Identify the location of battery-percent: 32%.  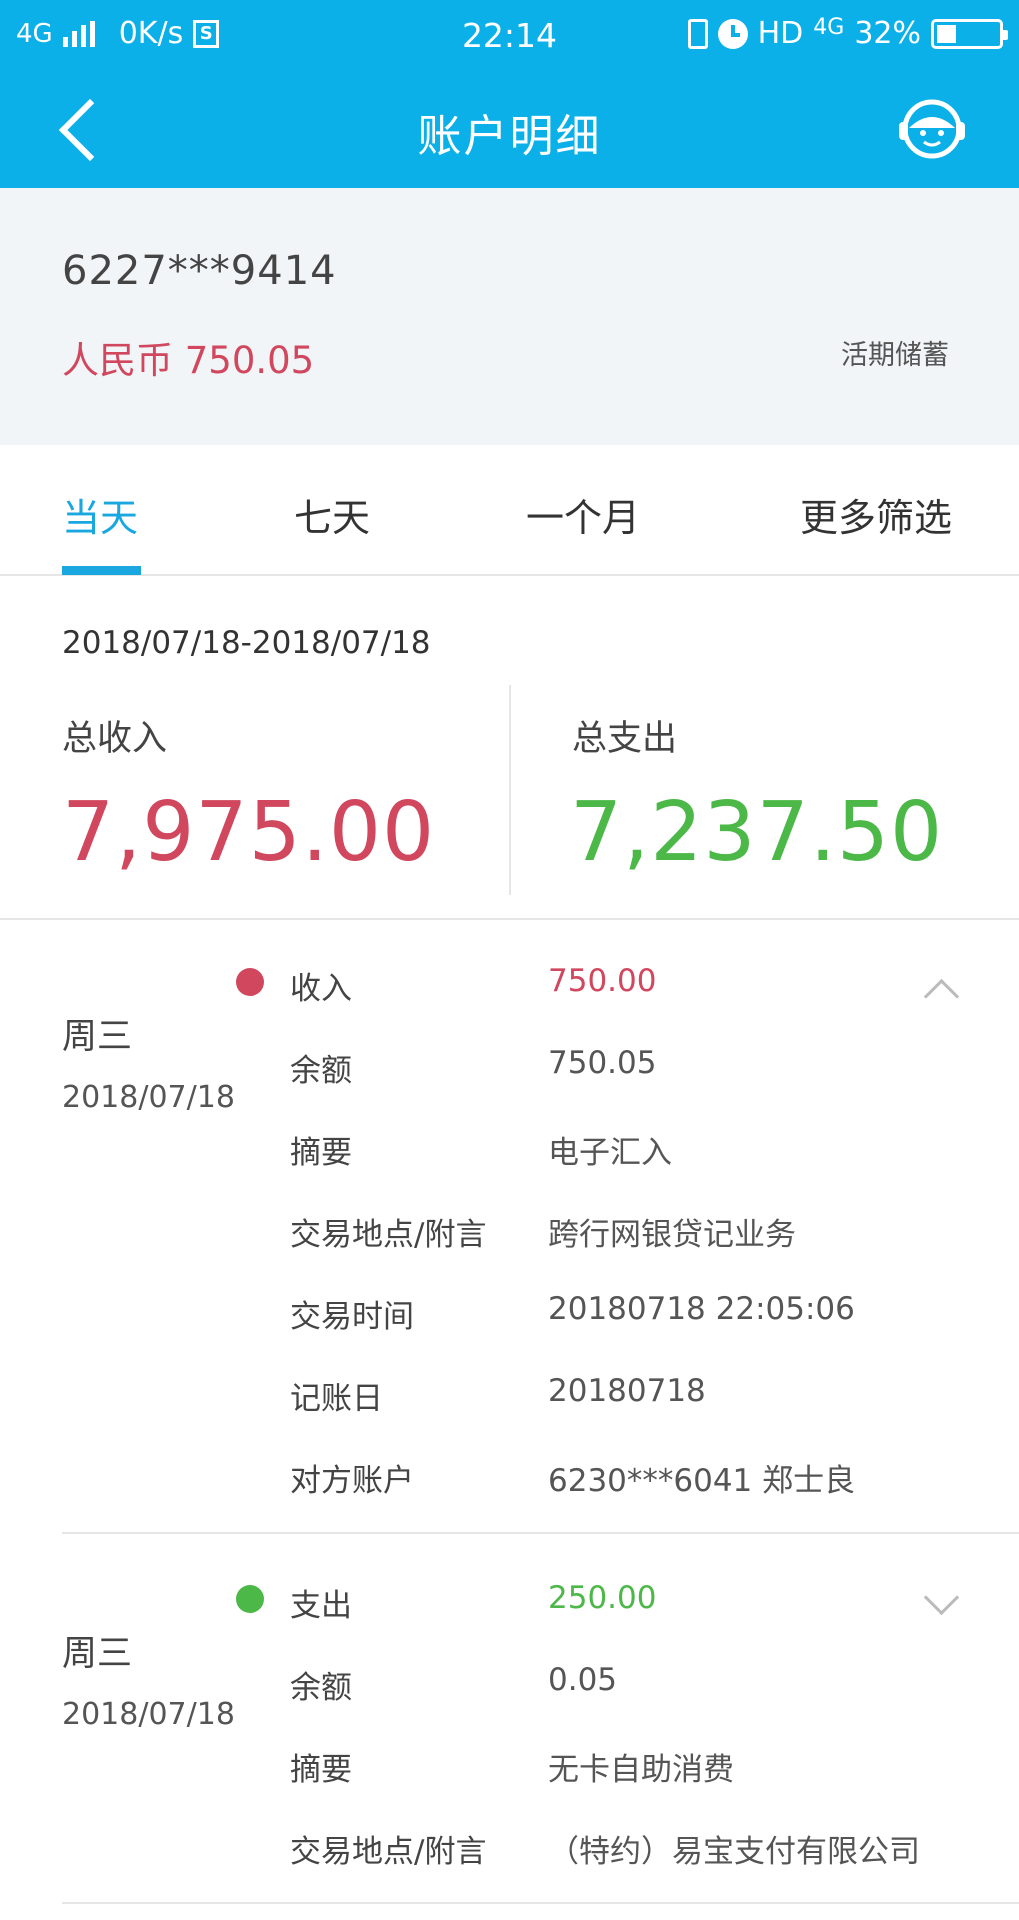
(887, 33).